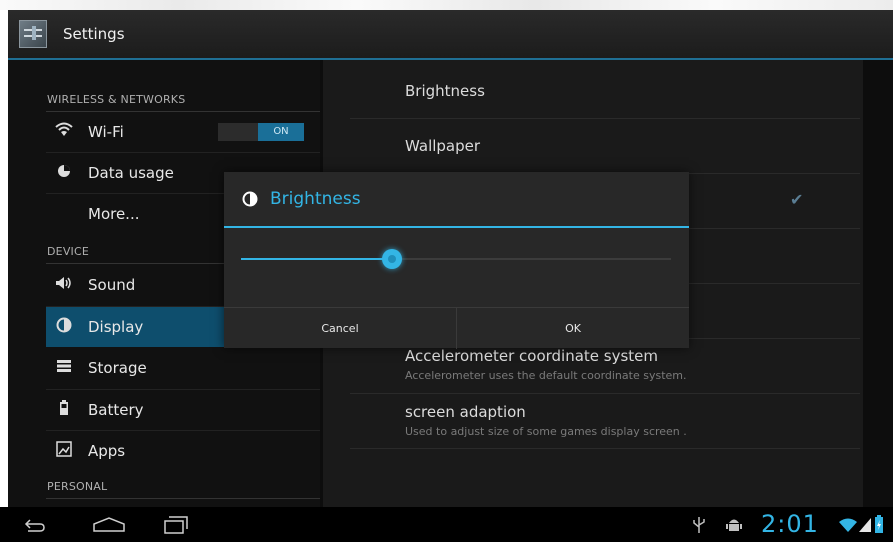 The image size is (893, 542). Describe the element at coordinates (865, 525) in the screenshot. I see `cell-signal-icon` at that location.